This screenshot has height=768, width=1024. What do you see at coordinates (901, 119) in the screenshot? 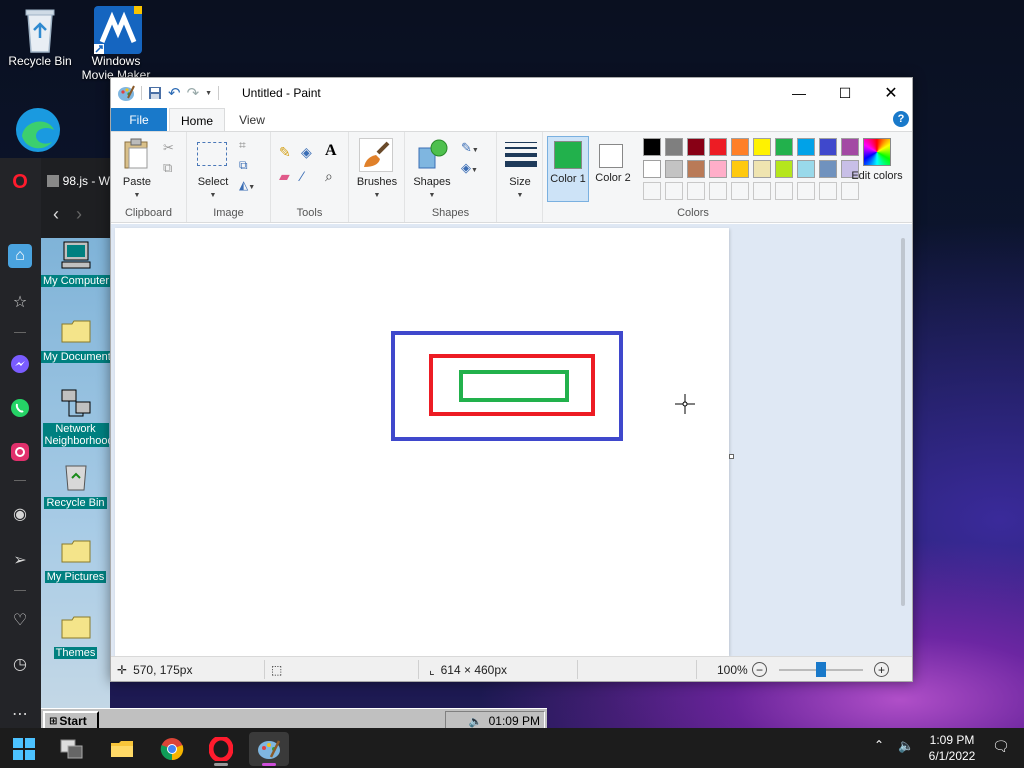
I see `help-button: ?` at bounding box center [901, 119].